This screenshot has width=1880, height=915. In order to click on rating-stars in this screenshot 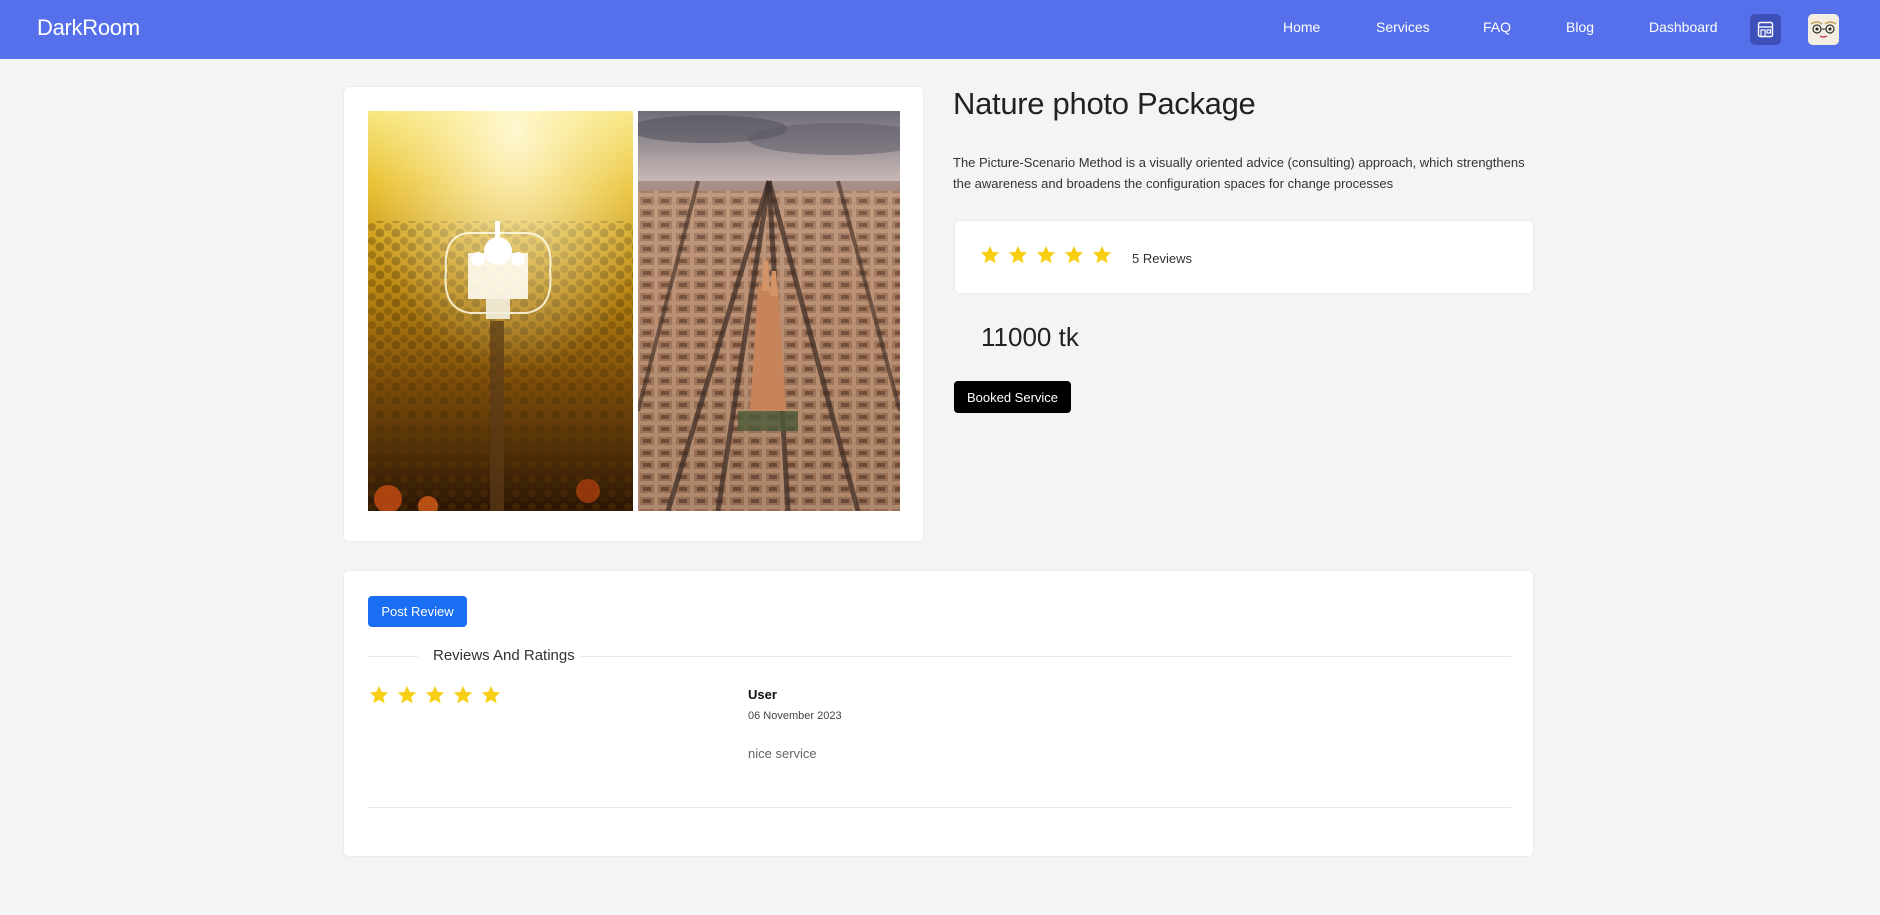, I will do `click(1046, 255)`.